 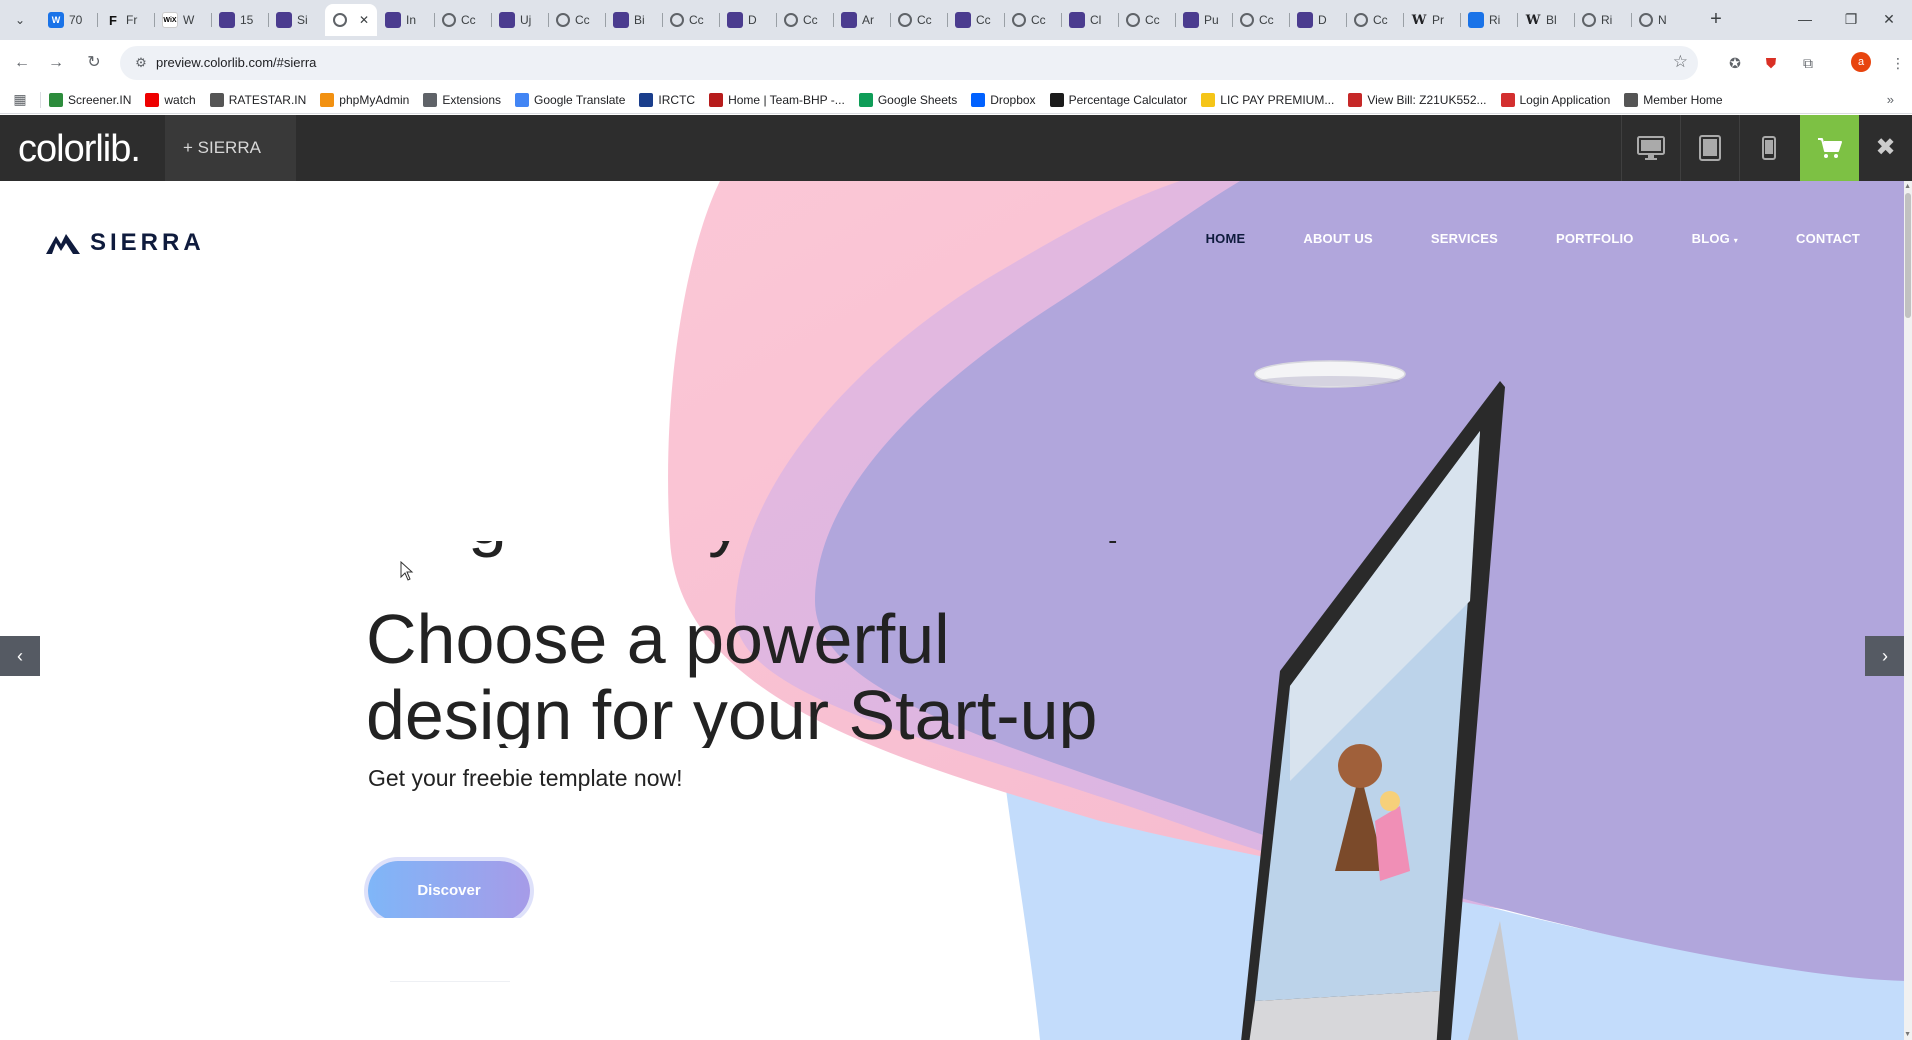 What do you see at coordinates (267, 99) in the screenshot?
I see `bookmark-label: RATESTAR.IN` at bounding box center [267, 99].